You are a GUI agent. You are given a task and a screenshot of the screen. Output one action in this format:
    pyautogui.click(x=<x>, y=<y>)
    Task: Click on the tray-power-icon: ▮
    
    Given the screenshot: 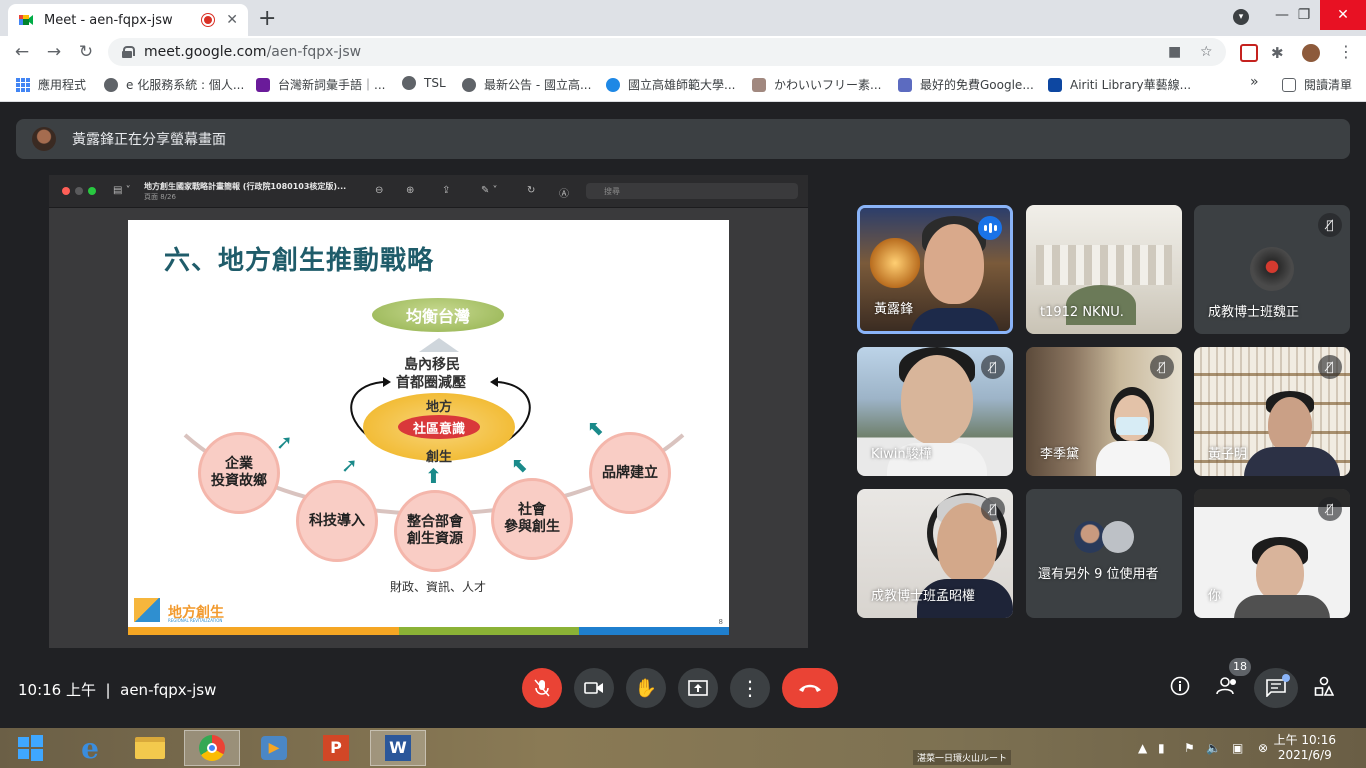 What is the action you would take?
    pyautogui.click(x=1161, y=748)
    